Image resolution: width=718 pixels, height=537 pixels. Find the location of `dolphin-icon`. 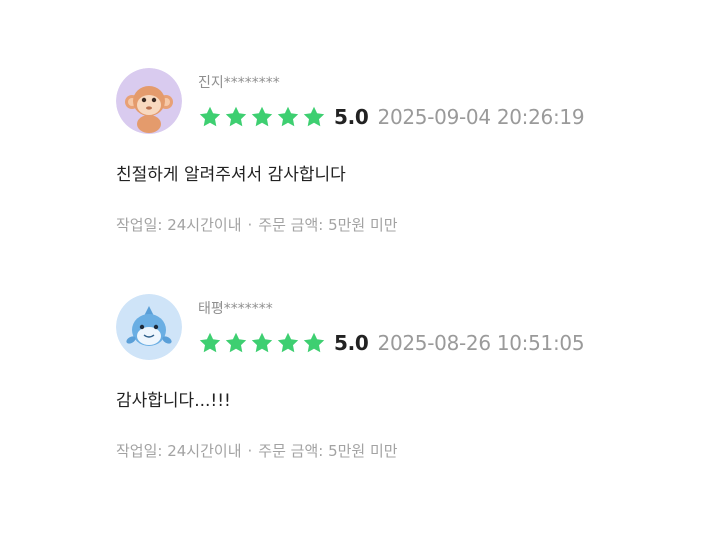

dolphin-icon is located at coordinates (149, 327).